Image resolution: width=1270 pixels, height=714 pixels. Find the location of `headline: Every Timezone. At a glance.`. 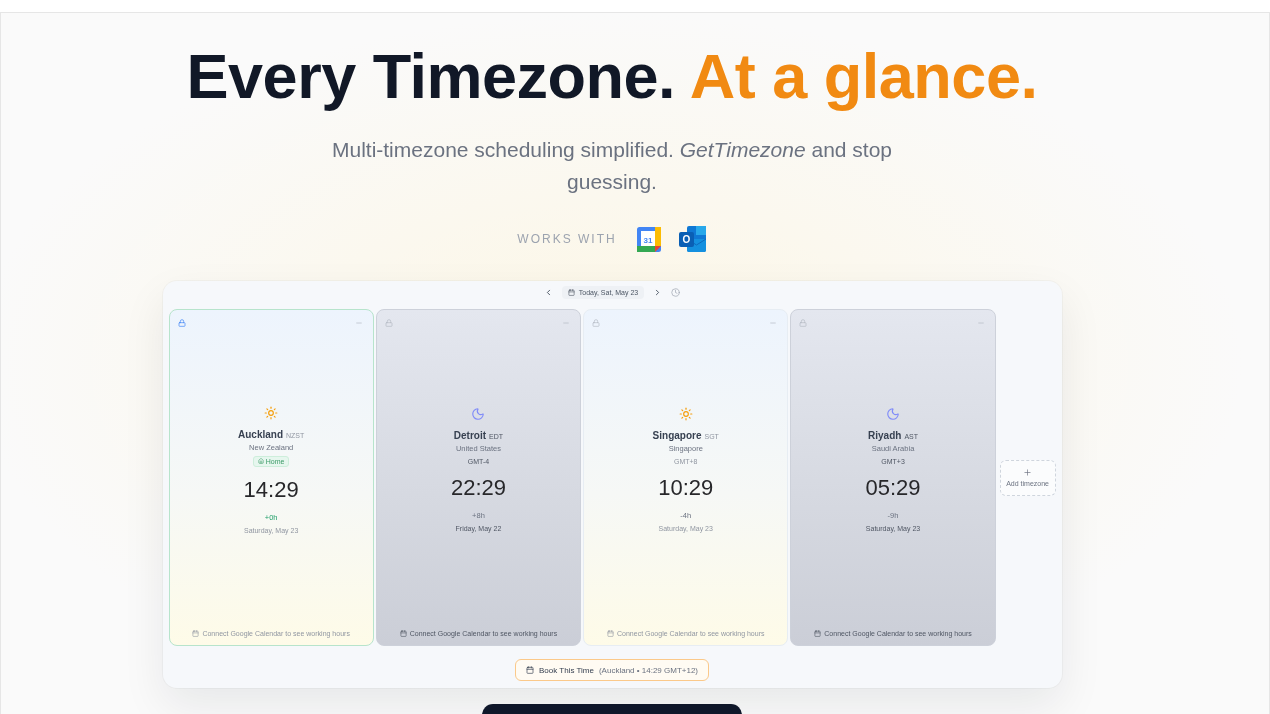

headline: Every Timezone. At a glance. is located at coordinates (612, 76).